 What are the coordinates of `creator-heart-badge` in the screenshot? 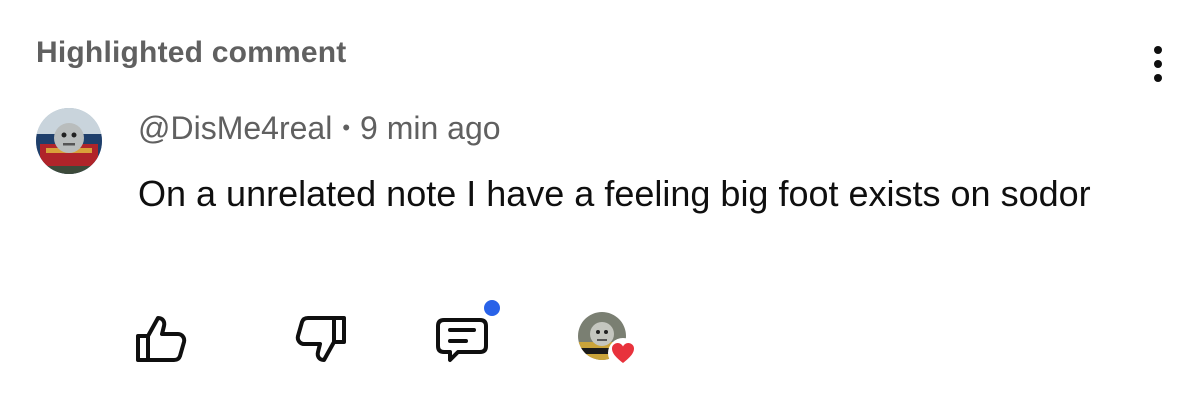 It's located at (610, 341).